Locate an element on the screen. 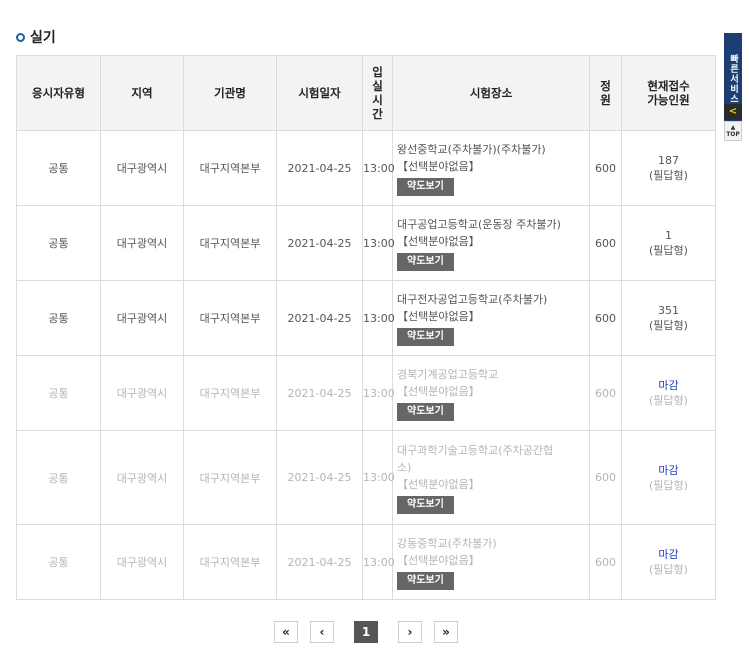 The height and width of the screenshot is (669, 749). page-1-button: 1 is located at coordinates (366, 632).